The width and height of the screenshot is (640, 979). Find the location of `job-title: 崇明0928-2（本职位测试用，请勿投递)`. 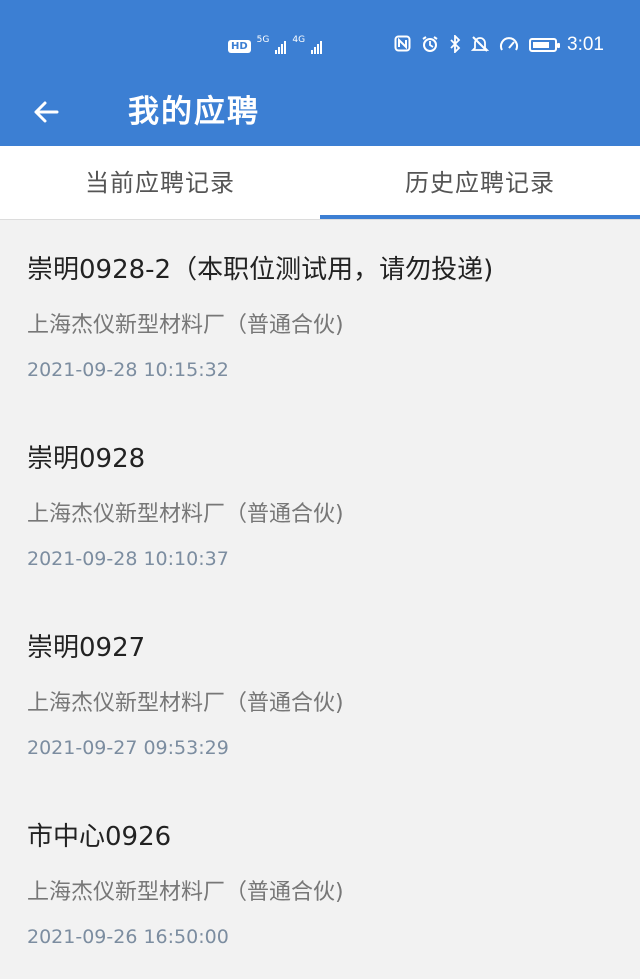

job-title: 崇明0928-2（本职位测试用，请勿投递) is located at coordinates (260, 270).